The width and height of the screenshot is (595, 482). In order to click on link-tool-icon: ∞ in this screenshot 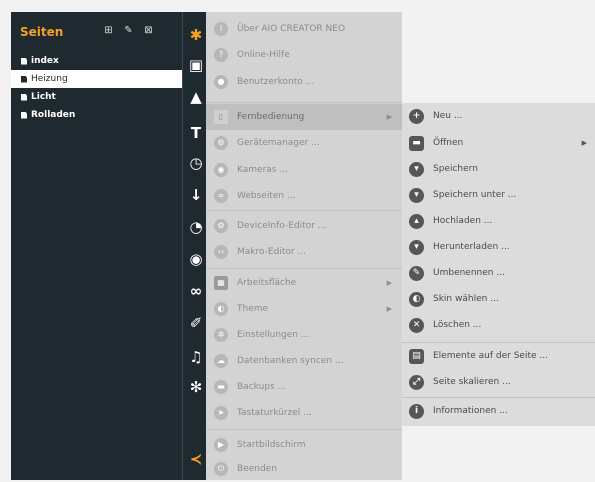, I will do `click(196, 291)`.